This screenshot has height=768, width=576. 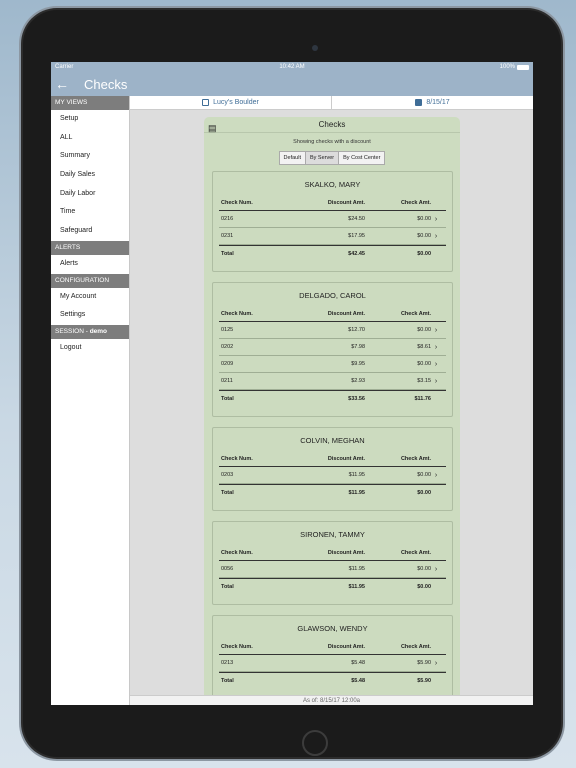 What do you see at coordinates (90, 103) in the screenshot?
I see `sidebar-header-my-views: MY VIEWS` at bounding box center [90, 103].